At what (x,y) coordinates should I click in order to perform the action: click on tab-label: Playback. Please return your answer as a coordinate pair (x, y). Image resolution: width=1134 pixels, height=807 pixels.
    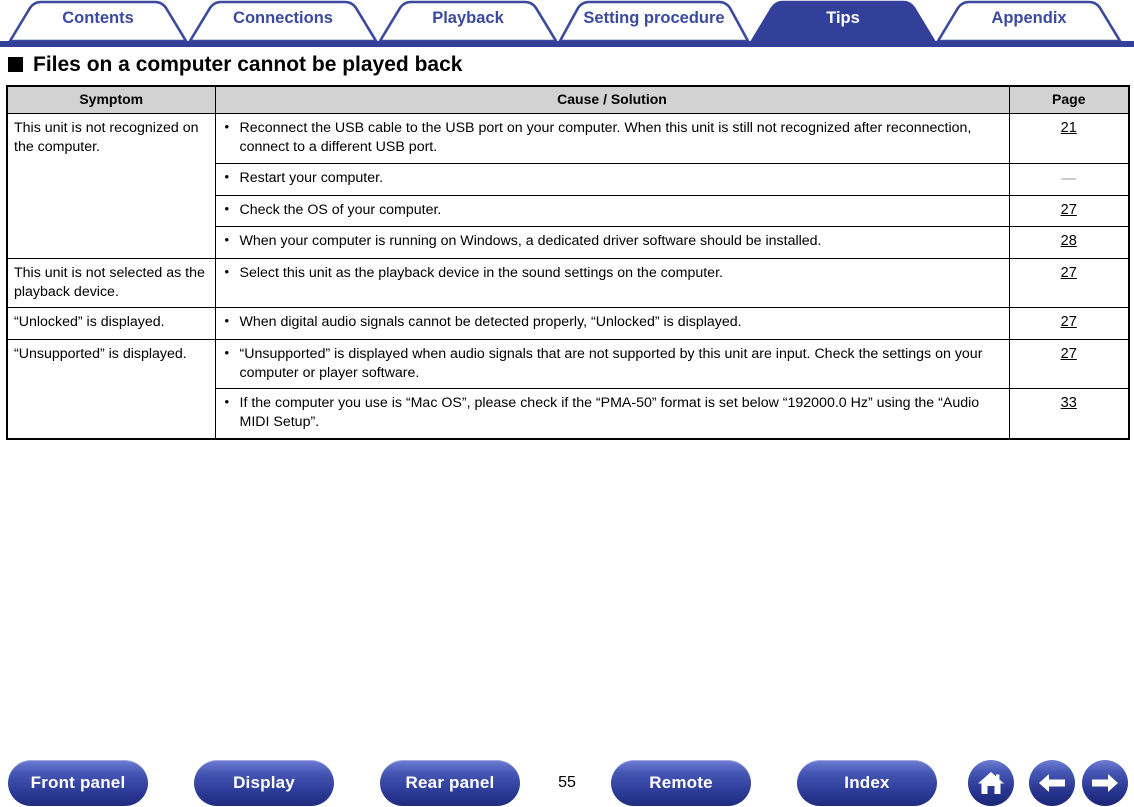
    Looking at the image, I should click on (468, 18).